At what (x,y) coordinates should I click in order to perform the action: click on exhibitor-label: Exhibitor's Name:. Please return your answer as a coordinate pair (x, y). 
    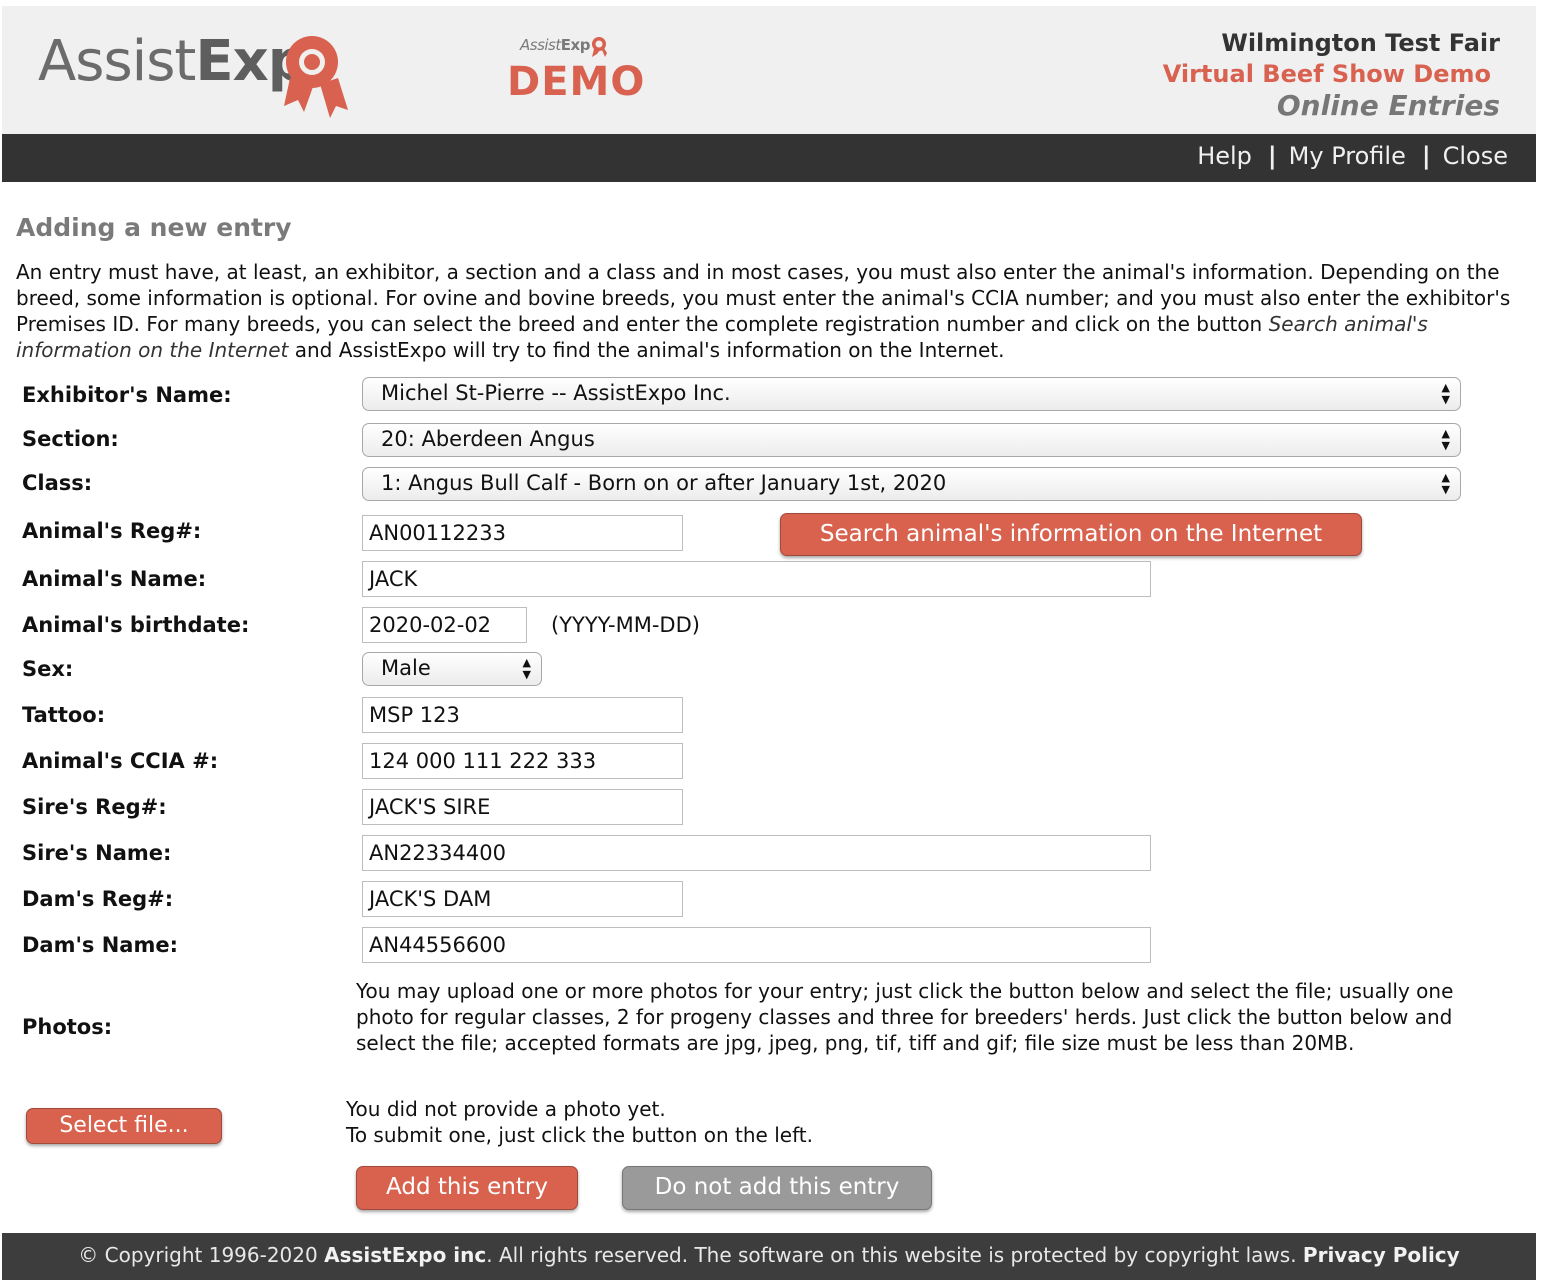
    Looking at the image, I should click on (127, 395).